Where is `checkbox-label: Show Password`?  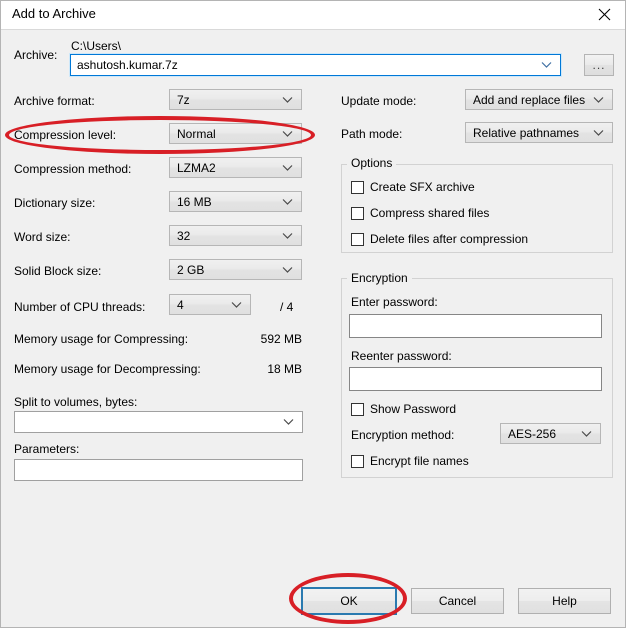
checkbox-label: Show Password is located at coordinates (413, 409).